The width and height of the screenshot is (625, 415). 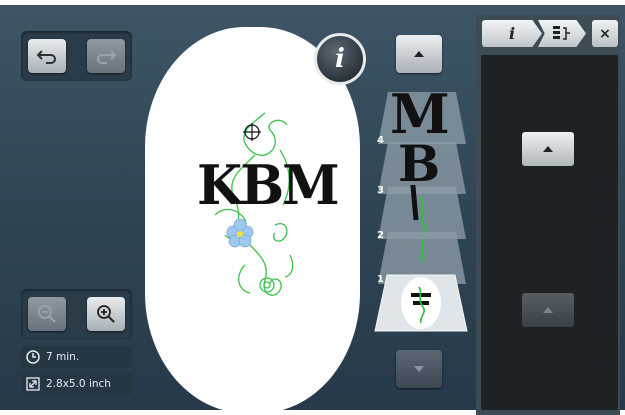 I want to click on zoom-panel, so click(x=76, y=314).